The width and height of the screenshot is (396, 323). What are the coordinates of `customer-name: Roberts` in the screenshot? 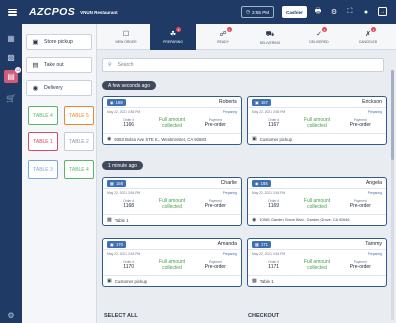 It's located at (227, 102).